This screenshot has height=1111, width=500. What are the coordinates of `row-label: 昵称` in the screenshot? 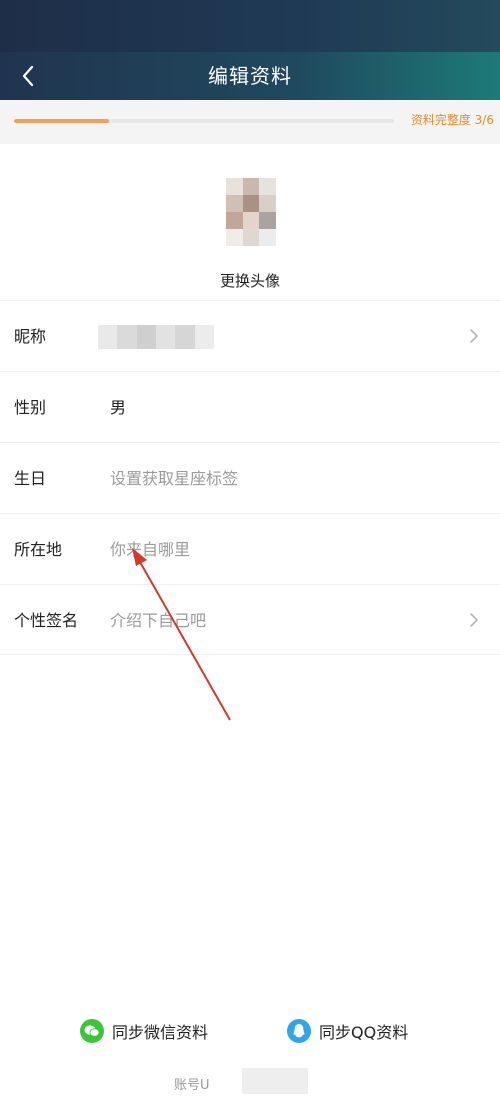 It's located at (30, 336).